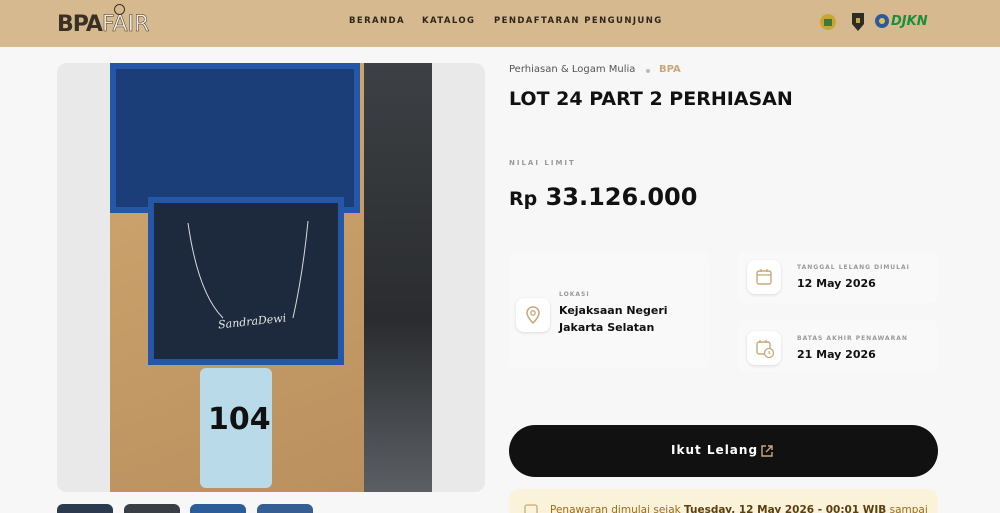 This screenshot has height=513, width=1000. I want to click on end-date-label: BATAS AKHIR PENAWARAN, so click(852, 338).